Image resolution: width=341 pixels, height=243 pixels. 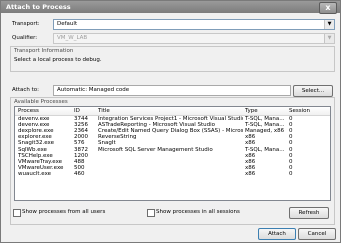 I want to click on cell-id: 488, so click(x=79, y=161).